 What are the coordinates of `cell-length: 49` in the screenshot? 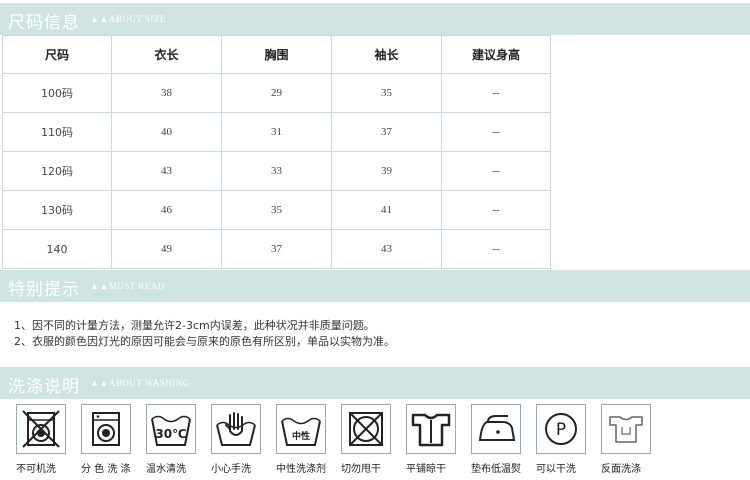 It's located at (166, 249).